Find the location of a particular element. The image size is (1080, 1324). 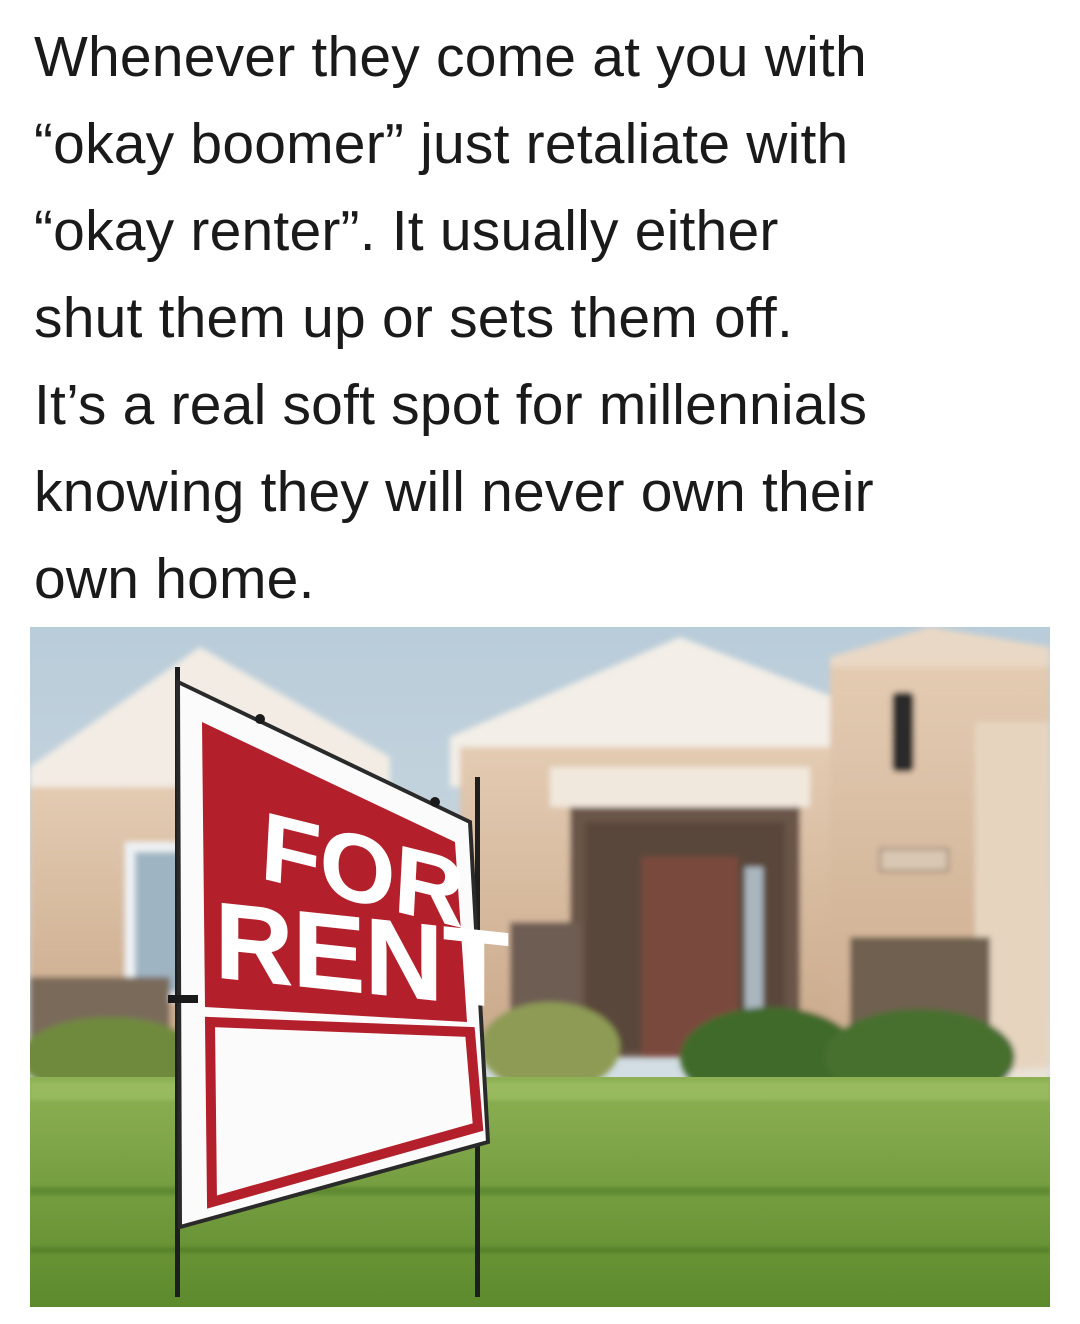

caption-line-3: “okay renter”. It usually either is located at coordinates (406, 231).